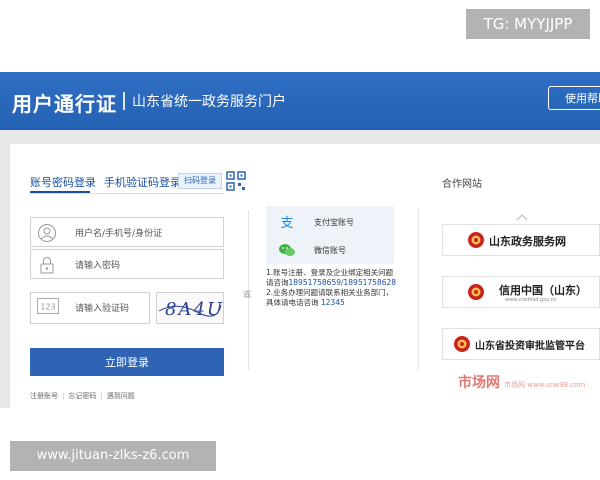  What do you see at coordinates (522, 215) in the screenshot?
I see `chevron-up-icon` at bounding box center [522, 215].